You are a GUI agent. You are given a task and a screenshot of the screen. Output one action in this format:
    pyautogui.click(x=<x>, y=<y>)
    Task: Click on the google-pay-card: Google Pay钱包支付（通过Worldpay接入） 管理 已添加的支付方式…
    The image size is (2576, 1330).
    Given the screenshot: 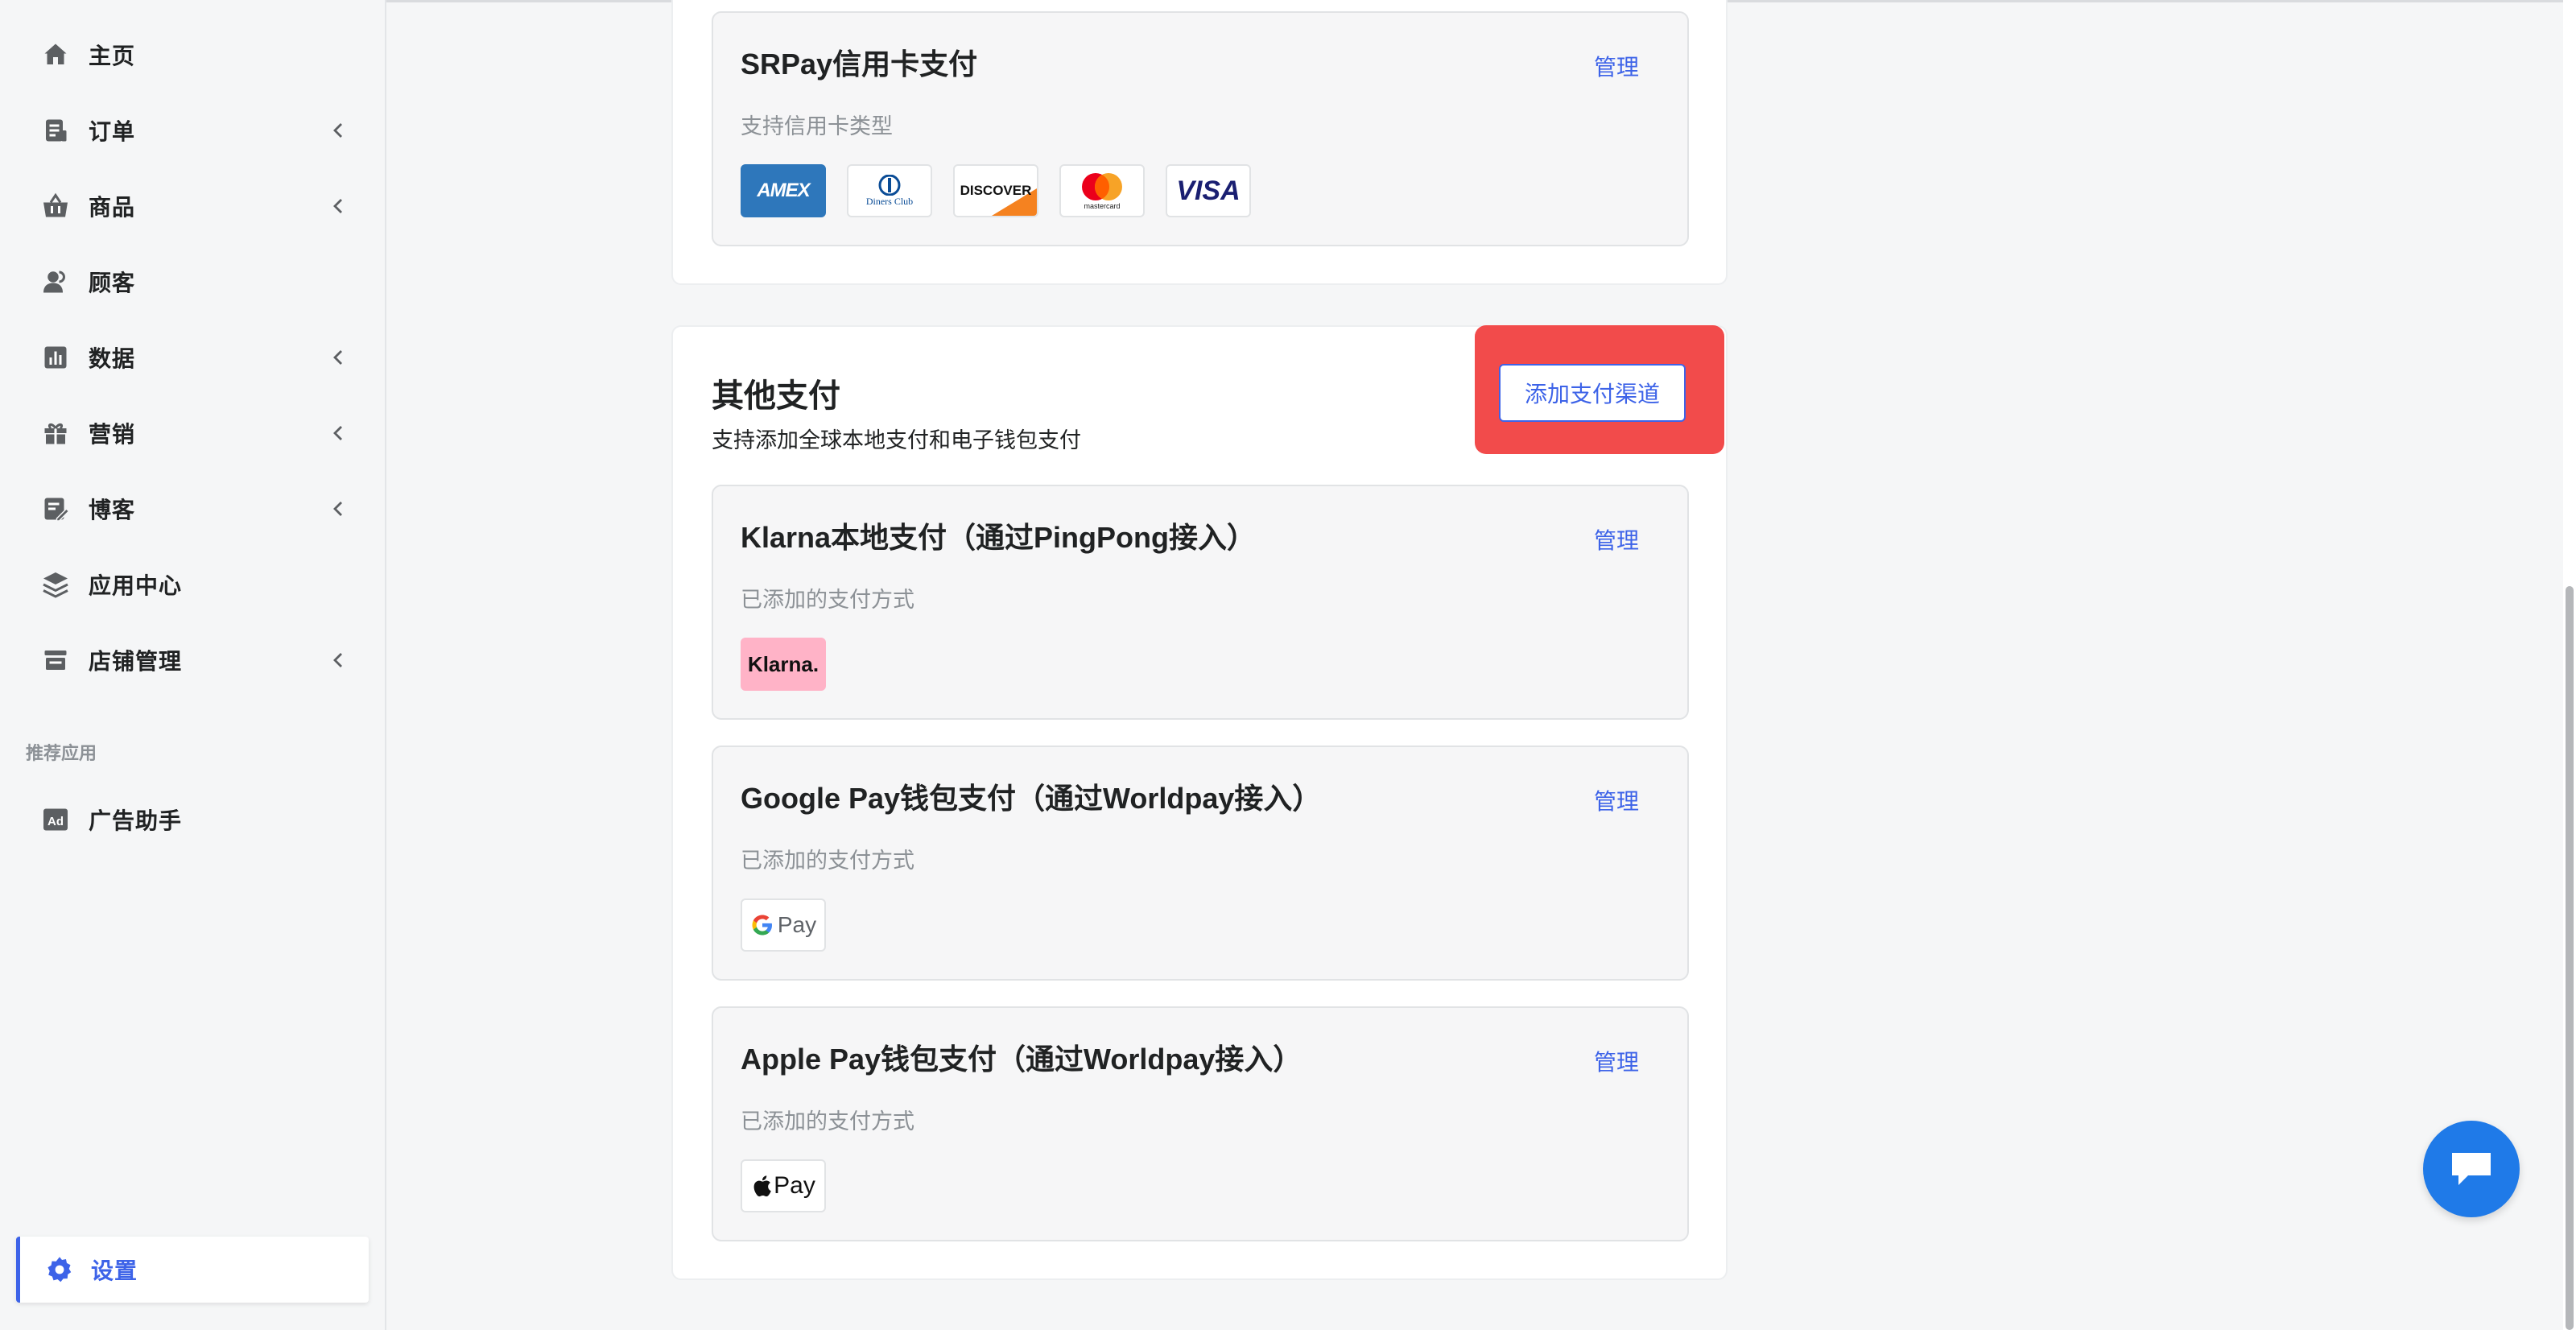 What is the action you would take?
    pyautogui.click(x=1200, y=863)
    